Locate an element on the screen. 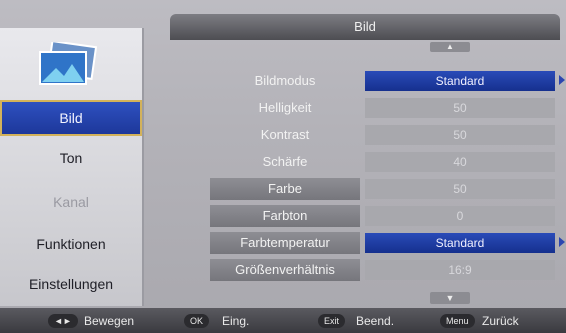  setting-label: Farbtemperatur is located at coordinates (285, 243).